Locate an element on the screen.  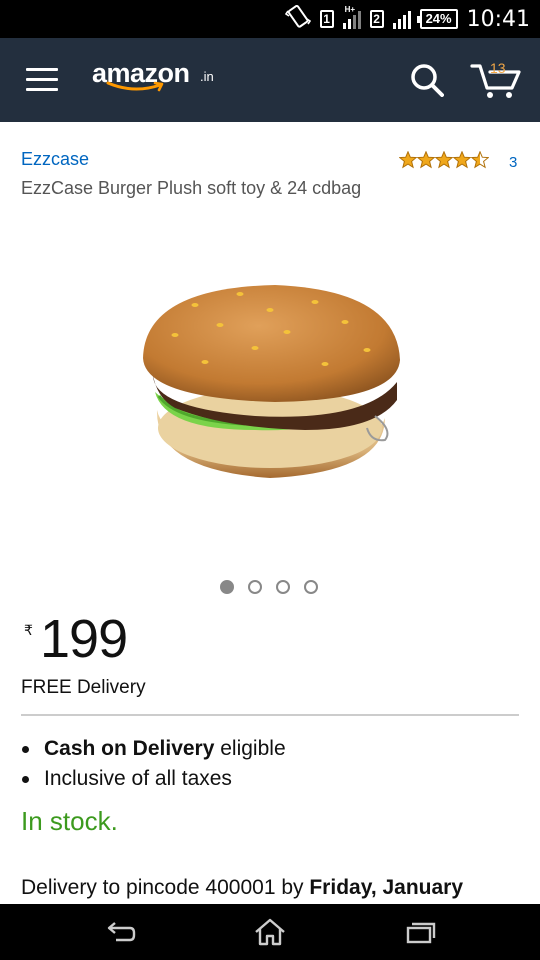
recent-apps-icon is located at coordinates (420, 932).